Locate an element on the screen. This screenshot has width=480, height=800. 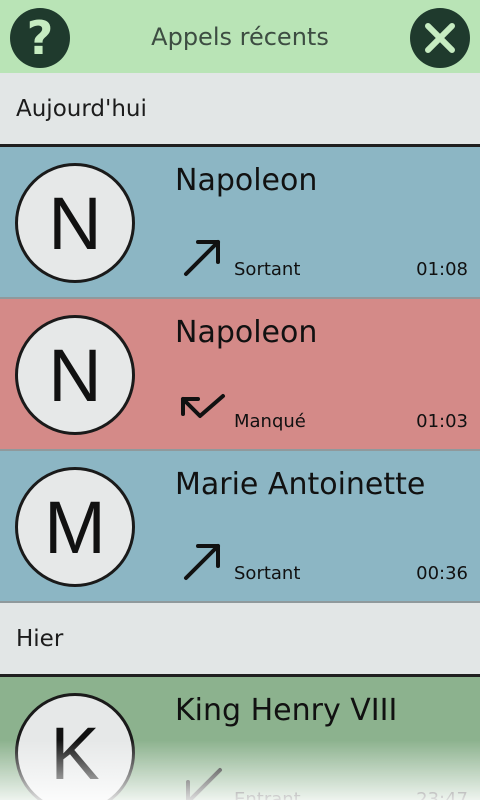
section-label: Hier is located at coordinates (40, 639).